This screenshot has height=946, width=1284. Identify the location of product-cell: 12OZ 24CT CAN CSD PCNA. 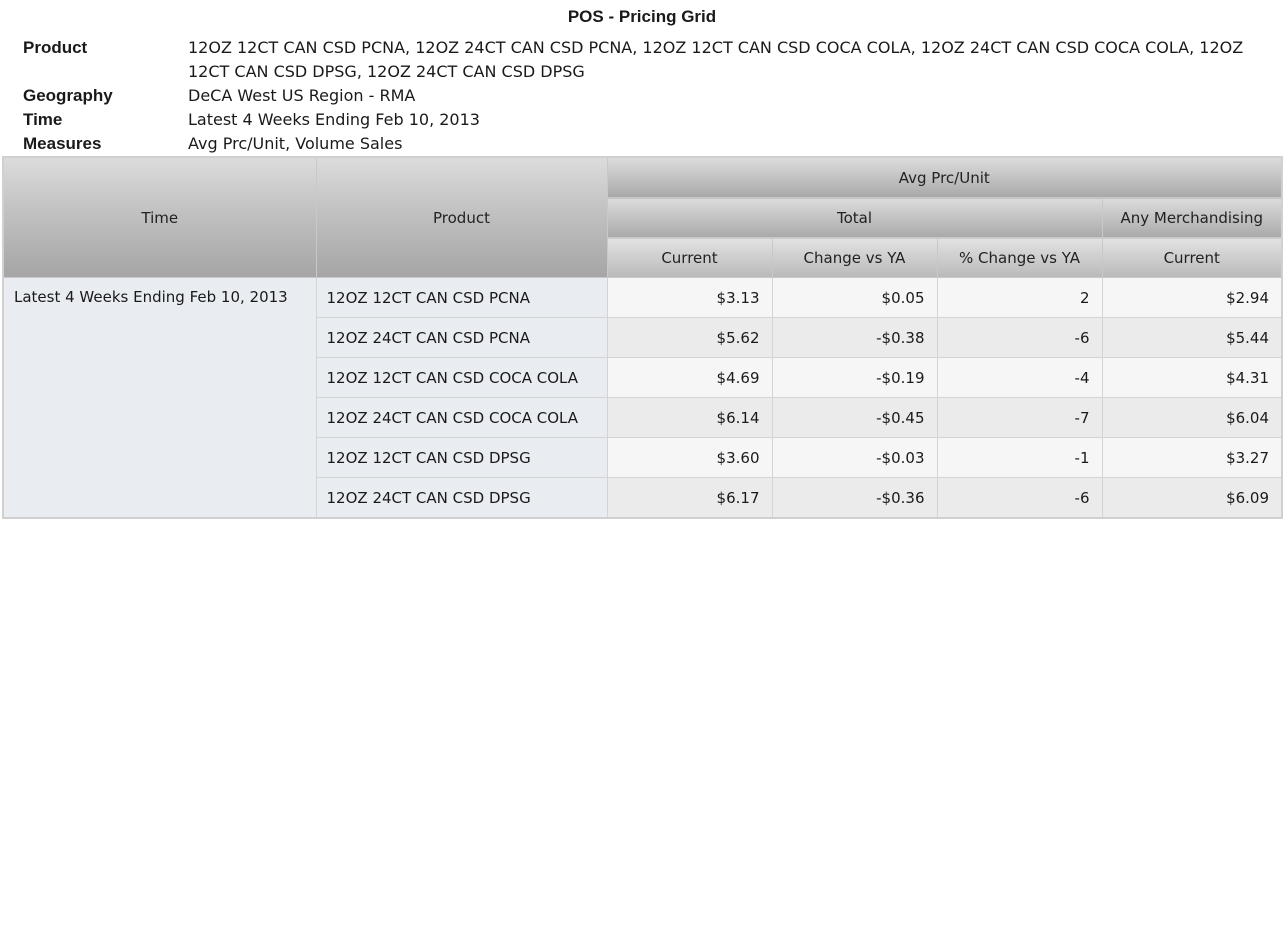
(461, 337).